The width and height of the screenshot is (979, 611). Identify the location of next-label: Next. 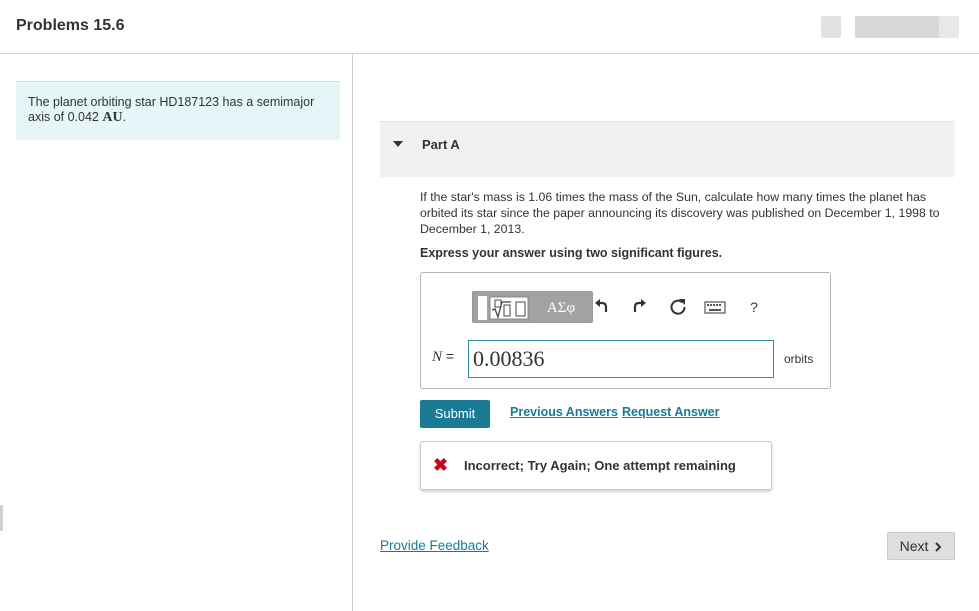
(914, 546).